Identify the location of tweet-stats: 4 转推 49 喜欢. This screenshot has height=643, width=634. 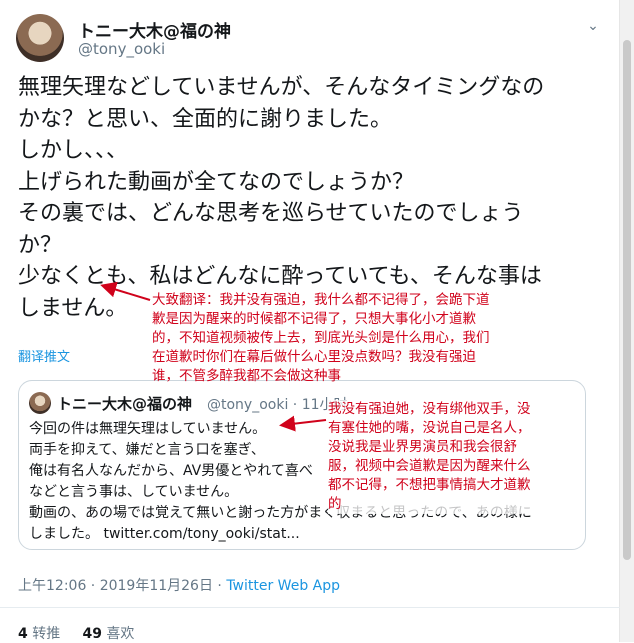
(76, 633).